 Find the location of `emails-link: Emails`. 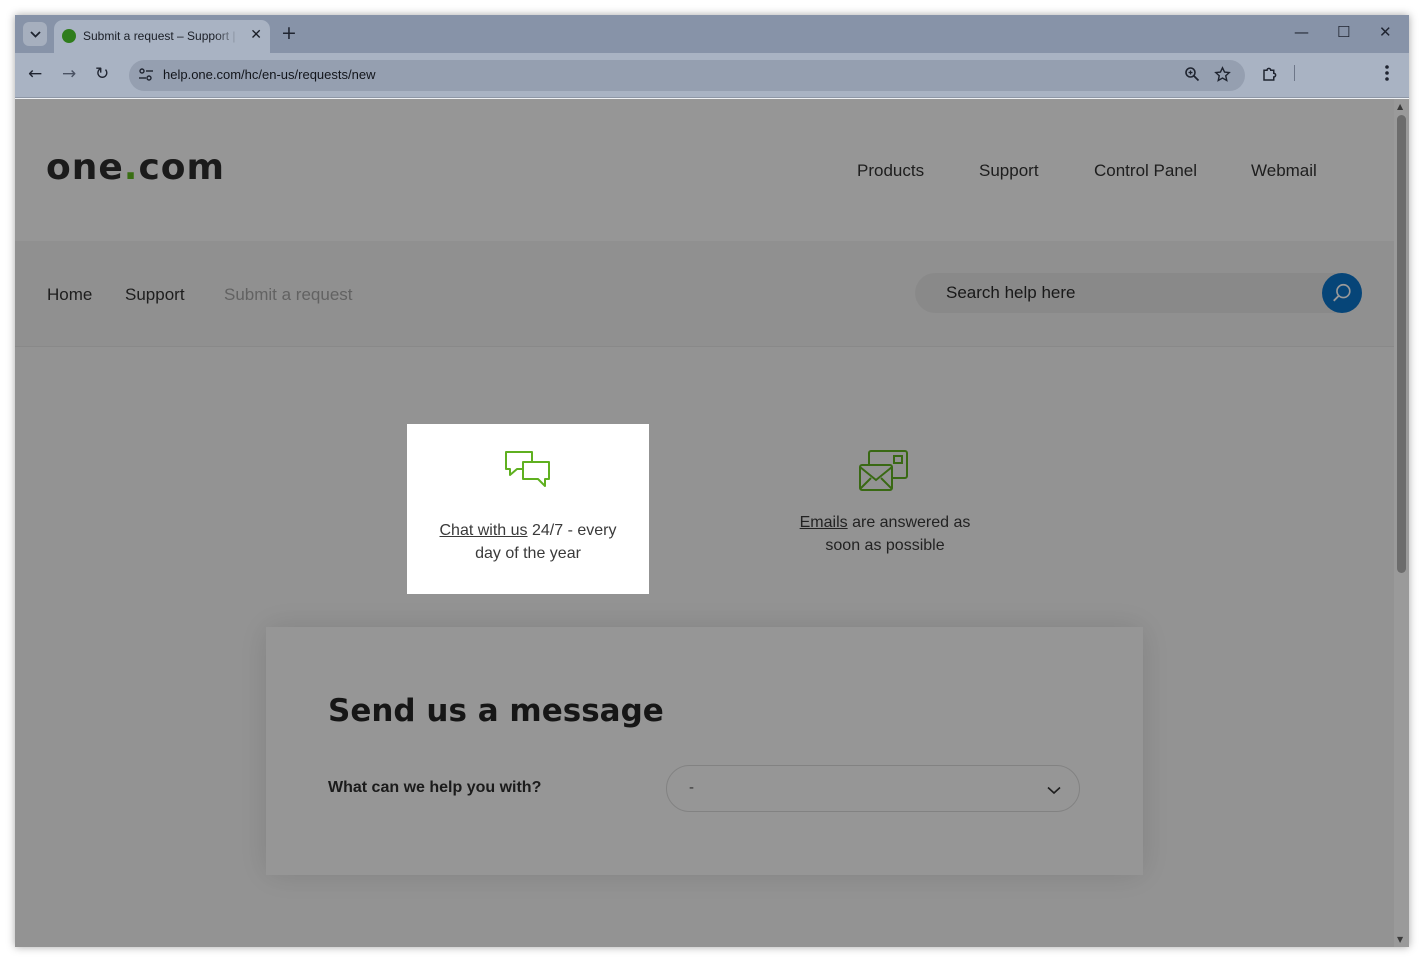

emails-link: Emails is located at coordinates (824, 522).